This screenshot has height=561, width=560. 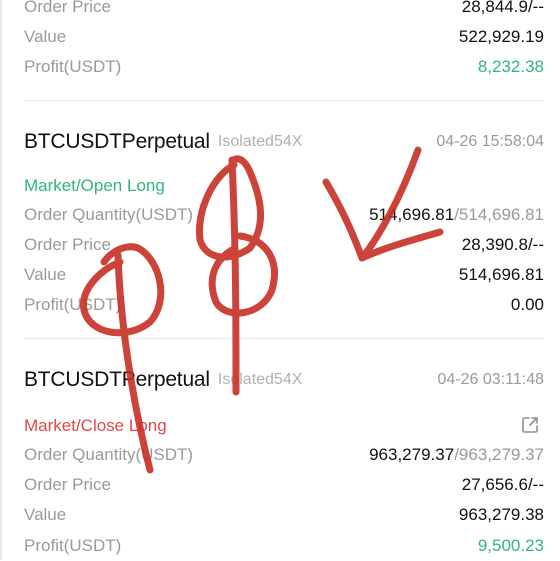 What do you see at coordinates (95, 425) in the screenshot?
I see `order-side: Market/Close Long` at bounding box center [95, 425].